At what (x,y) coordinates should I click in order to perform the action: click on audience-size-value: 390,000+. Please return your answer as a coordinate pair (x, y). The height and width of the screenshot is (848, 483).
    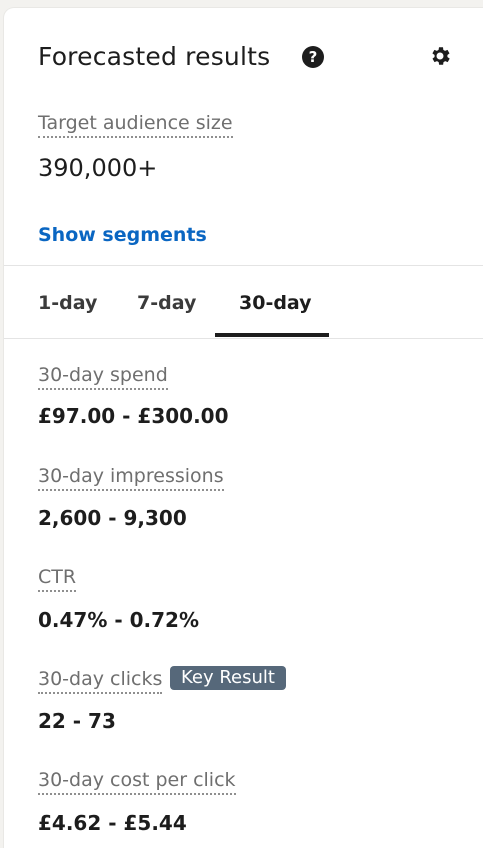
    Looking at the image, I should click on (98, 168).